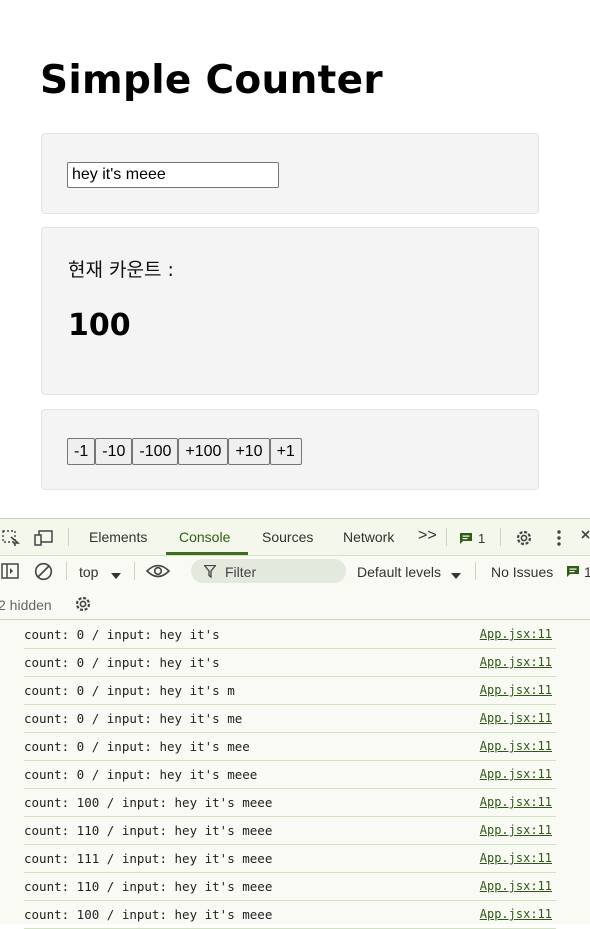  I want to click on filter-placeholder: Filter, so click(241, 572).